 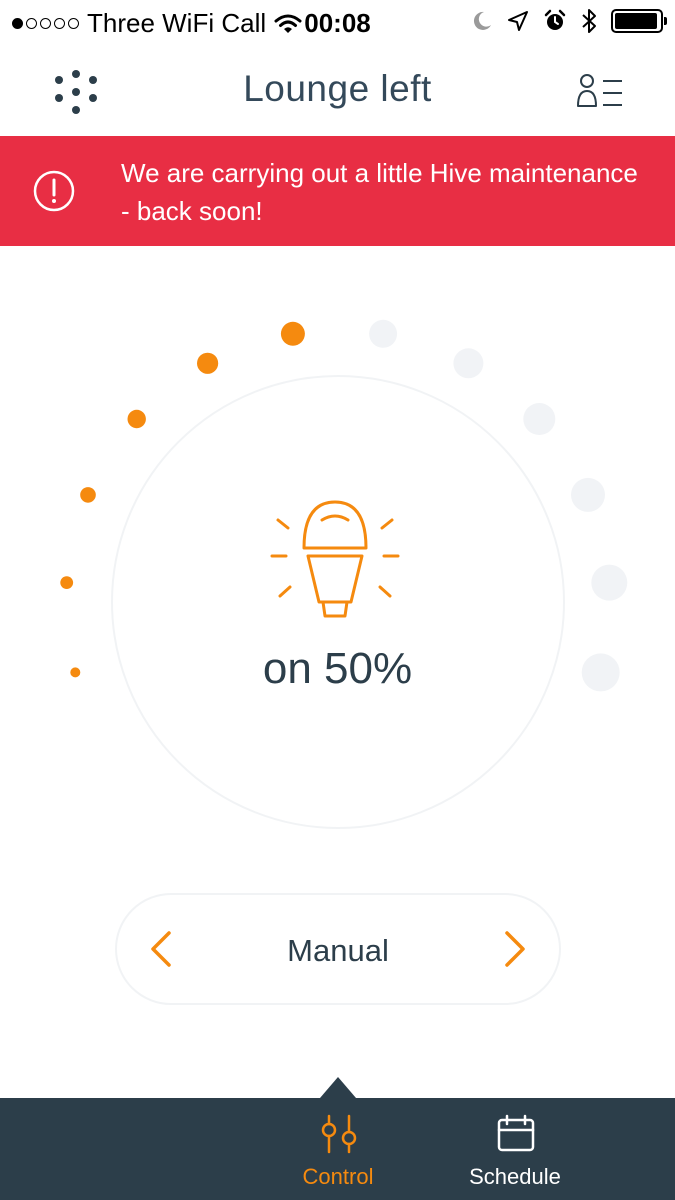 What do you see at coordinates (338, 949) in the screenshot?
I see `mode-selector: Manual` at bounding box center [338, 949].